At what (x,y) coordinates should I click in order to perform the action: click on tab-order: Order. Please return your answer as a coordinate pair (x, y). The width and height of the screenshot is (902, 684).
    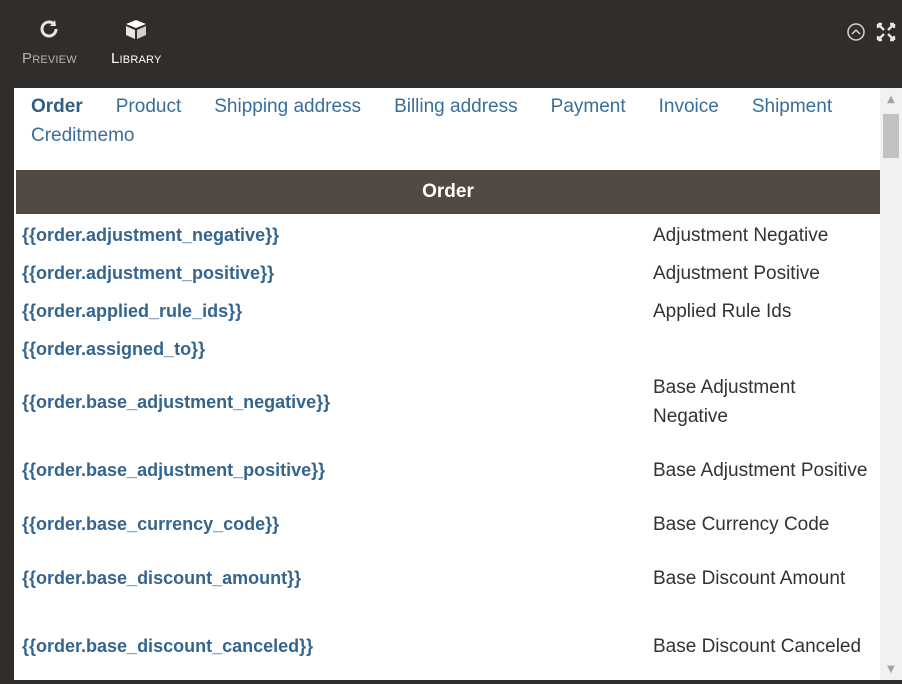
    Looking at the image, I should click on (57, 106).